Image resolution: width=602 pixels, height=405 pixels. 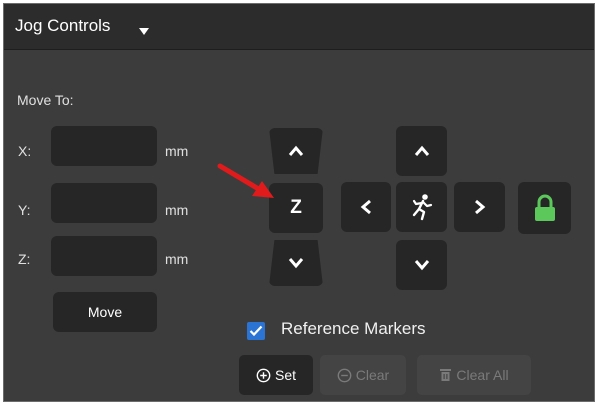 I want to click on y-up-button, so click(x=421, y=151).